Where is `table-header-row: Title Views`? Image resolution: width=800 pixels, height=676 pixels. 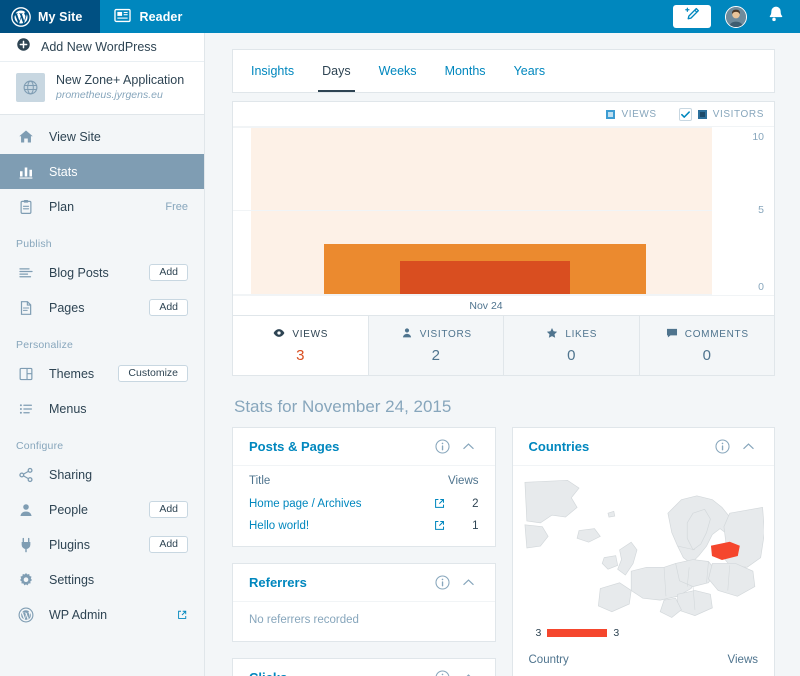 table-header-row: Title Views is located at coordinates (364, 479).